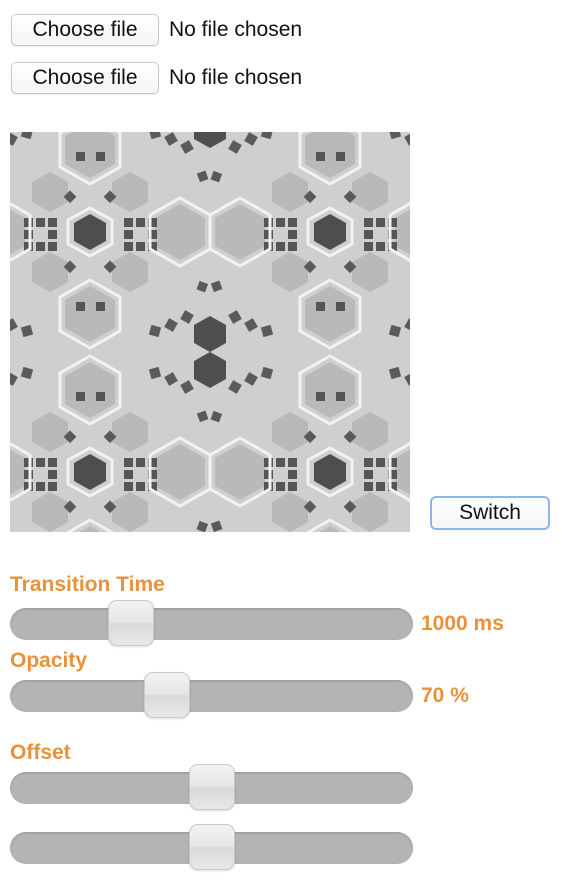 The height and width of the screenshot is (886, 562). What do you see at coordinates (211, 695) in the screenshot?
I see `opacity-slider` at bounding box center [211, 695].